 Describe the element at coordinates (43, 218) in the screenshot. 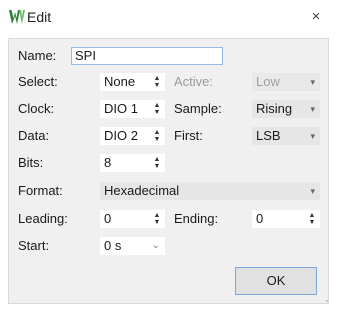

I see `leading-label: Leading:` at that location.